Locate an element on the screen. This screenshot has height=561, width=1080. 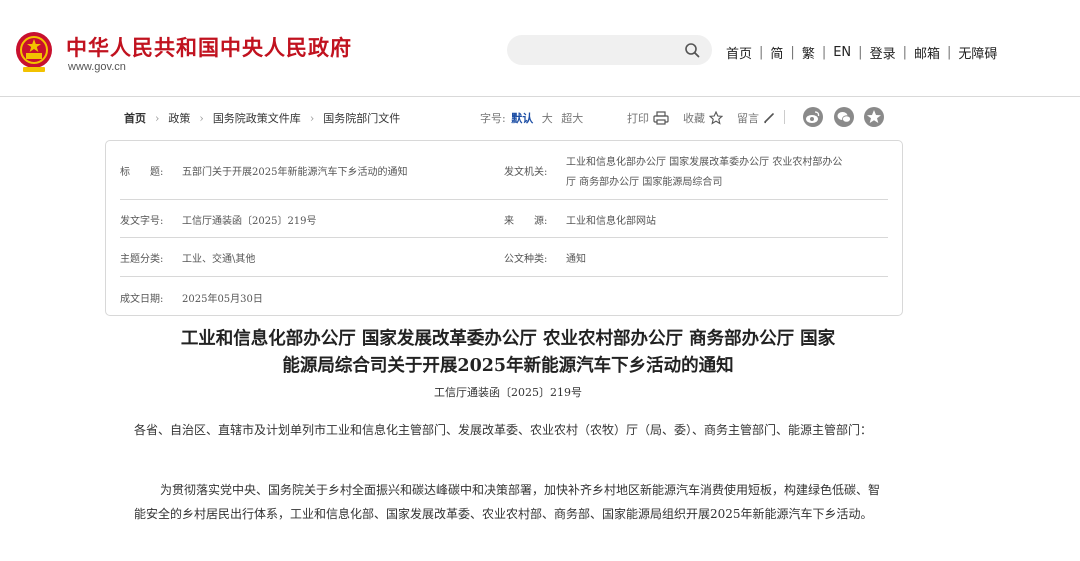
issuer-value-line1: 工业和信息化部办公厅 国家发展改革委办公厅 农业农村部办公 is located at coordinates (704, 162).